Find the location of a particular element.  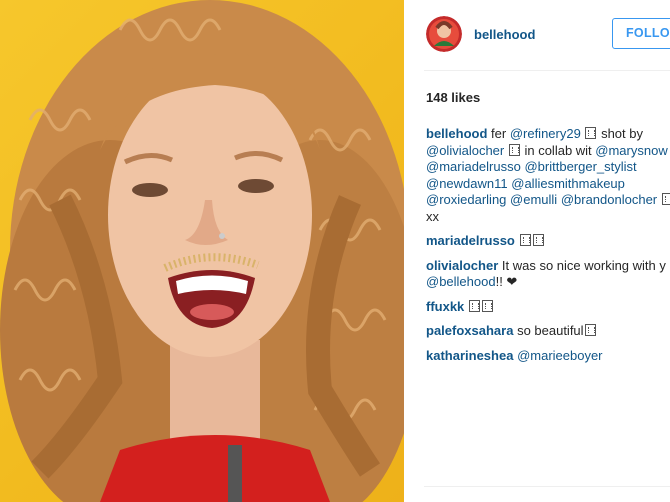

caption-mention: @emulli is located at coordinates (533, 199).